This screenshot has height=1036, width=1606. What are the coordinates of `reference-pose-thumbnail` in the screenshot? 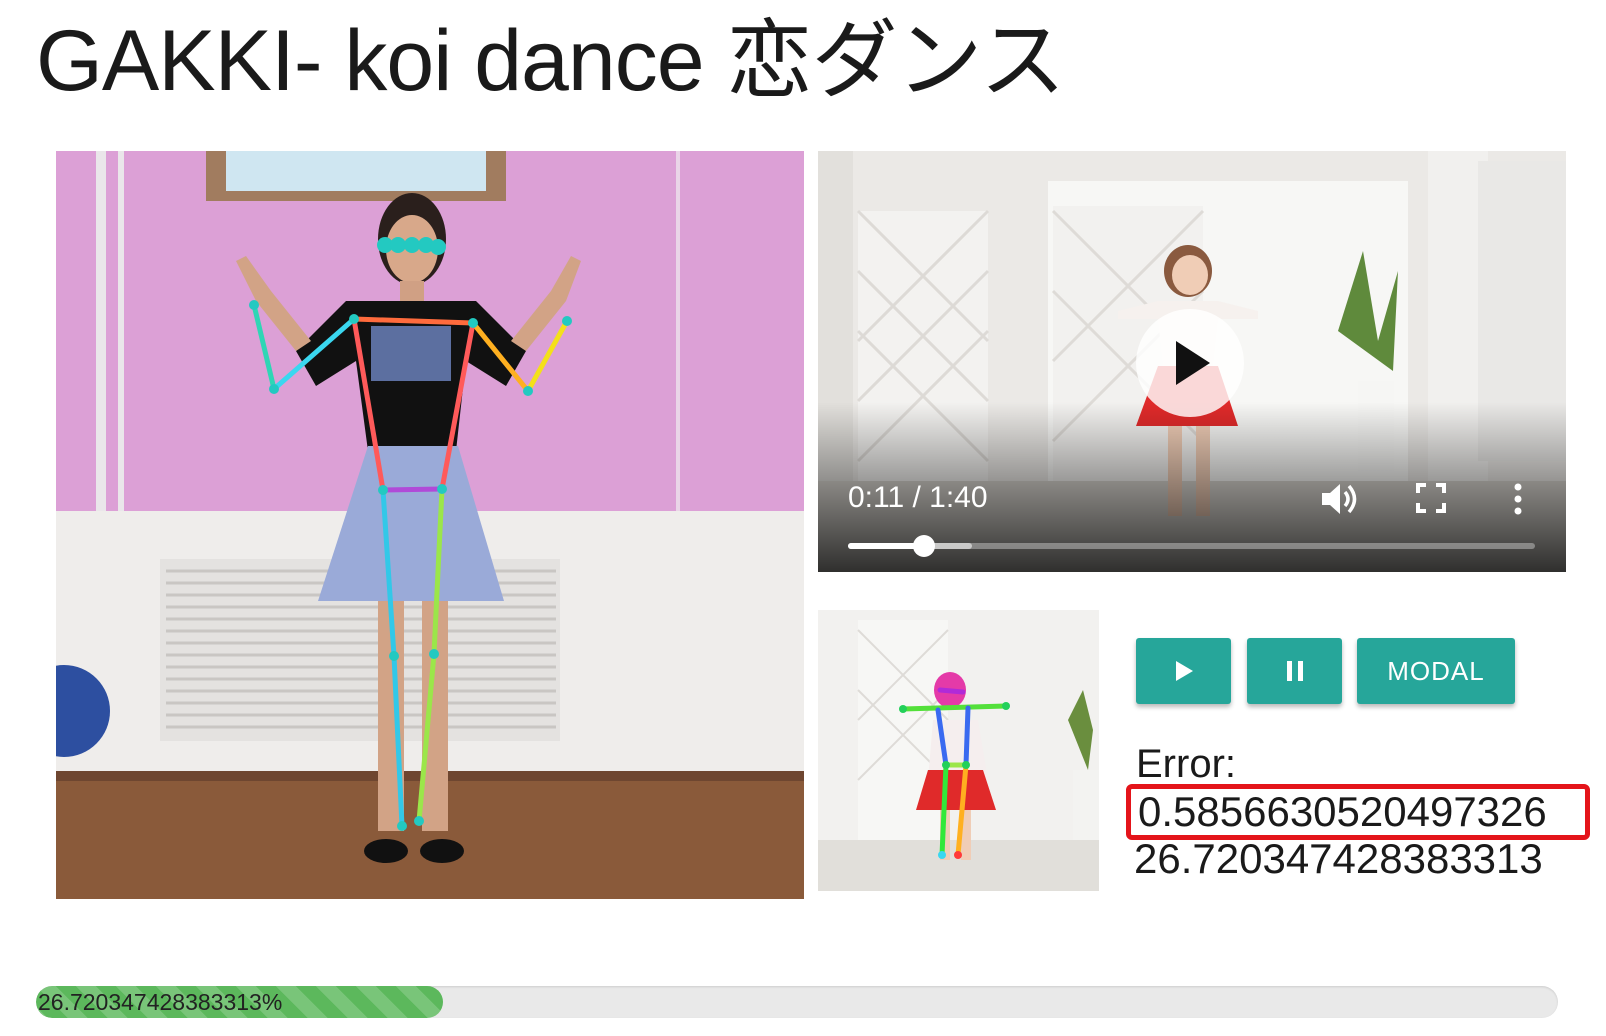 It's located at (958, 750).